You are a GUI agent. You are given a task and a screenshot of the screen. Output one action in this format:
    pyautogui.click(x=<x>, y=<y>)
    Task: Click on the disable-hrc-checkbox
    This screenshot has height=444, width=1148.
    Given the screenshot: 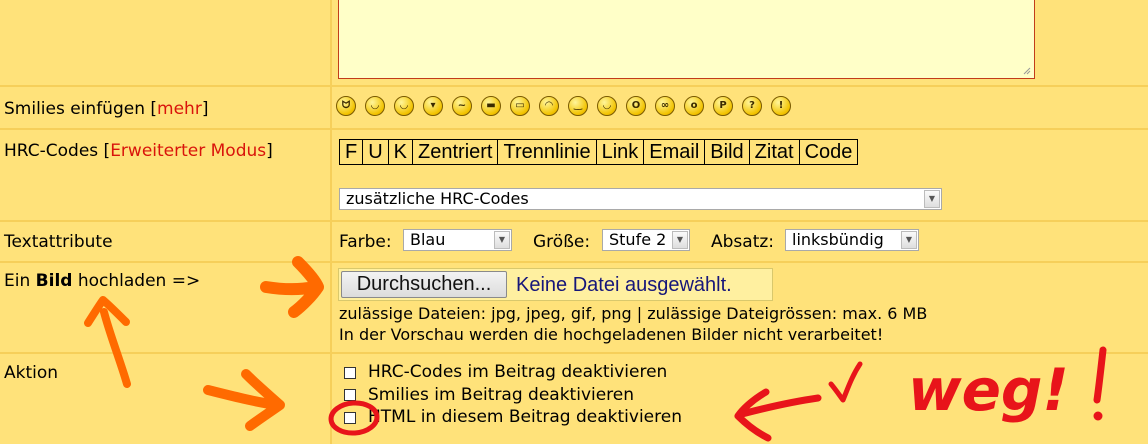 What is the action you would take?
    pyautogui.click(x=350, y=373)
    